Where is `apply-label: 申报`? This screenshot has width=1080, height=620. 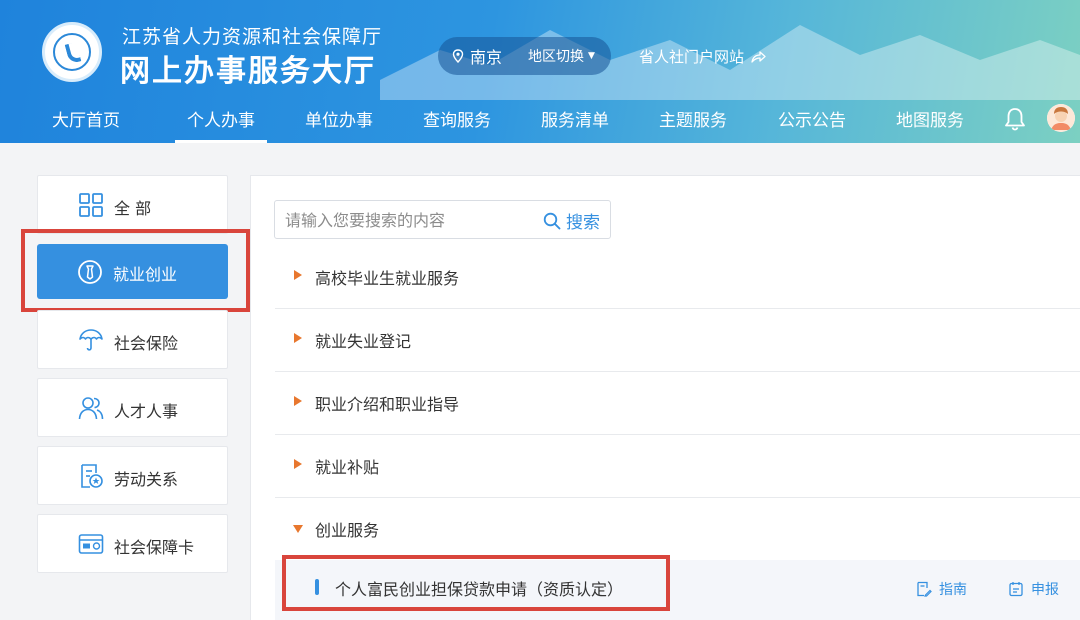
apply-label: 申报 is located at coordinates (1045, 590).